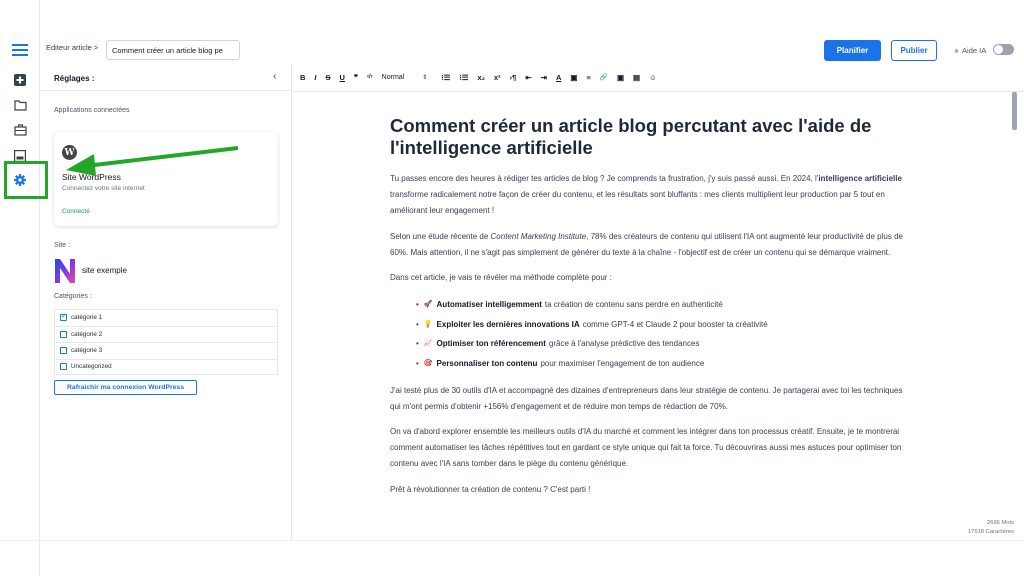  I want to click on briefcase-icon, so click(20, 130).